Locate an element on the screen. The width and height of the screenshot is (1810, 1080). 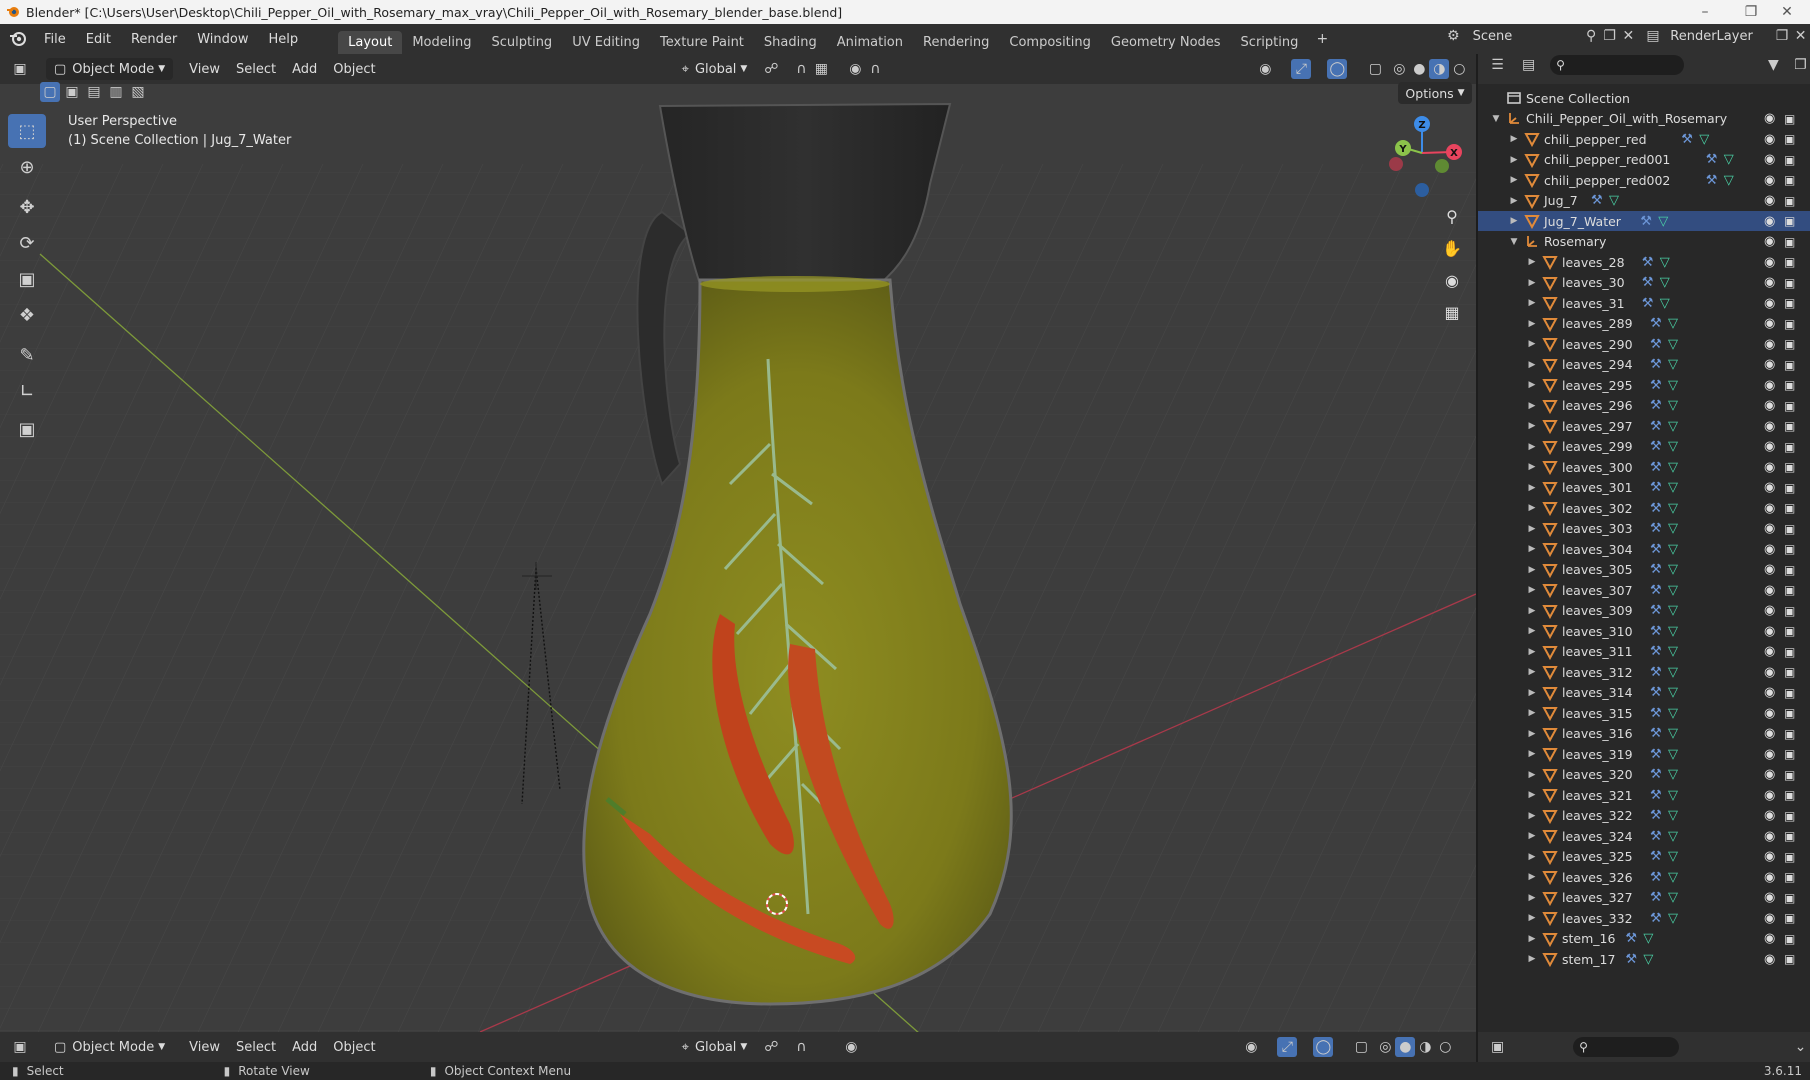
add-cube-icon: ▣ is located at coordinates (27, 429).